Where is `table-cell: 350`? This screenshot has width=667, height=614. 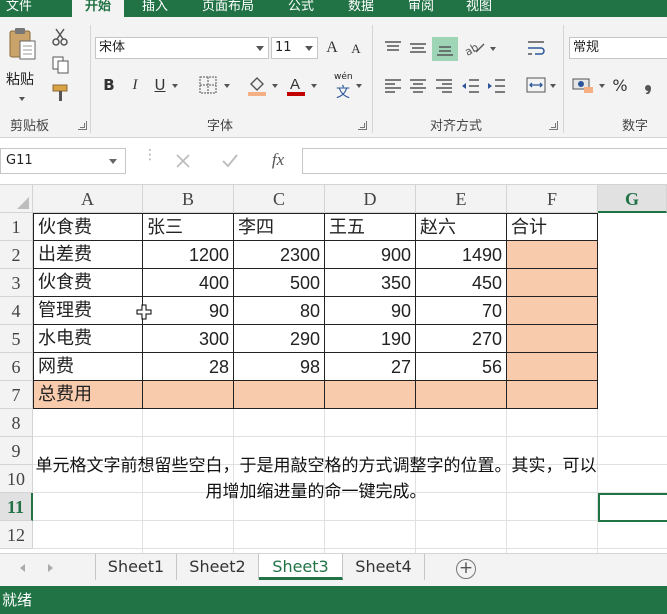
table-cell: 350 is located at coordinates (370, 283).